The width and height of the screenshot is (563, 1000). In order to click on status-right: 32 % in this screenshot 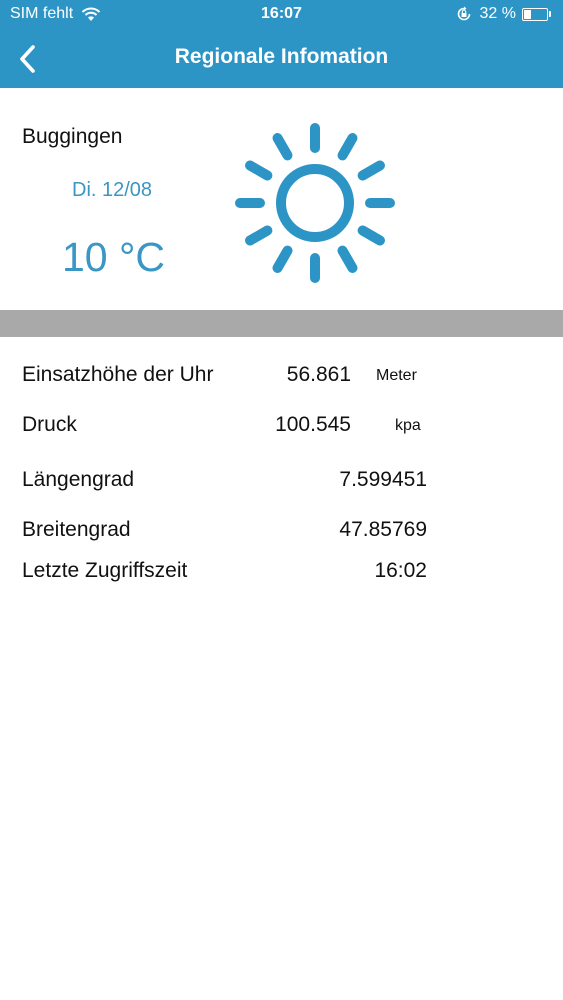, I will do `click(503, 14)`.